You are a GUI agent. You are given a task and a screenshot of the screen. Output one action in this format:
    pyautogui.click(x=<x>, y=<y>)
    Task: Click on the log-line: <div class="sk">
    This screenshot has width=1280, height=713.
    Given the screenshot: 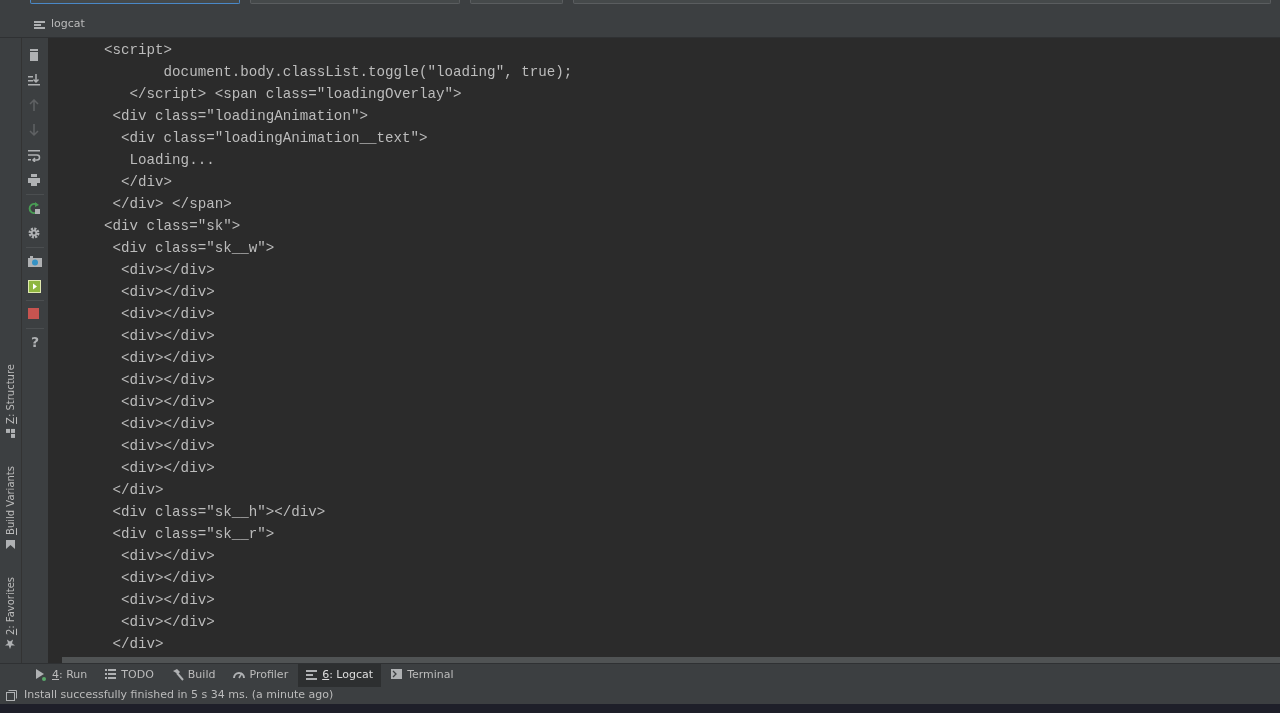 What is the action you would take?
    pyautogui.click(x=172, y=226)
    